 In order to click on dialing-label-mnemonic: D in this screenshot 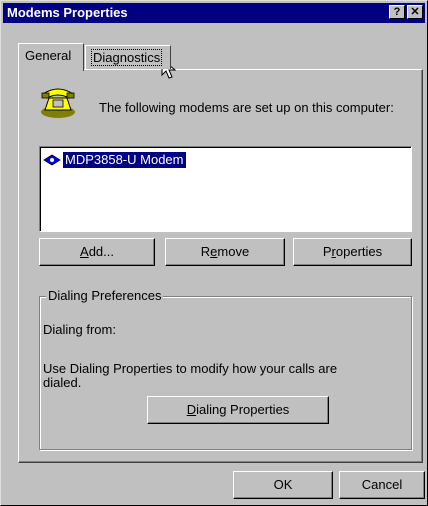, I will do `click(191, 409)`.